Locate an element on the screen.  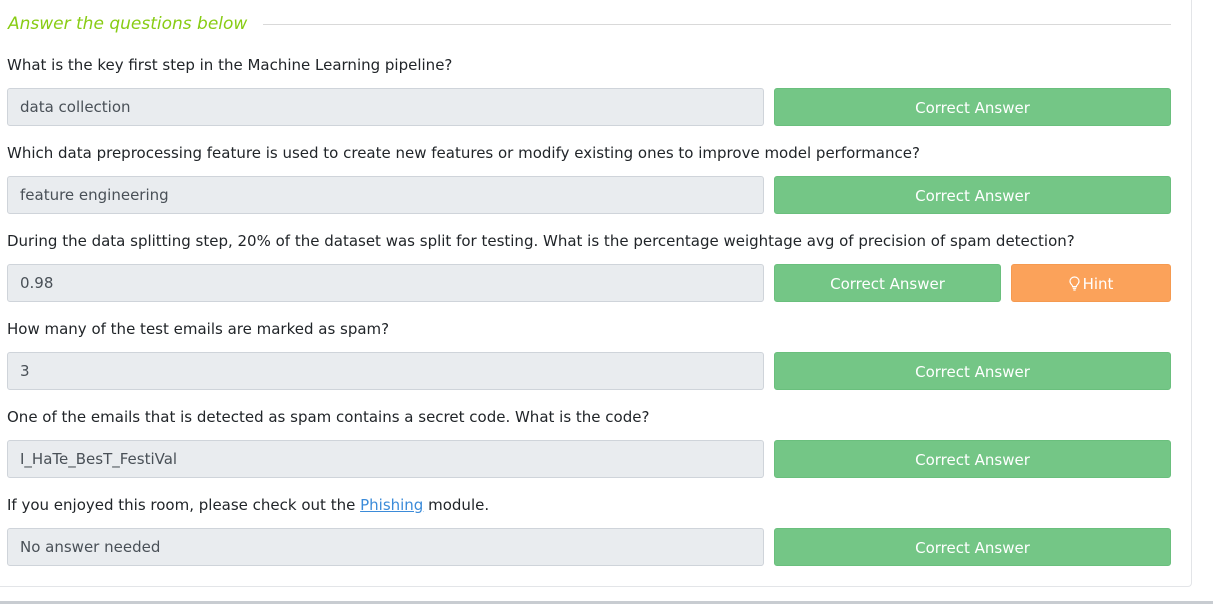
question-3-answer-field: 0.98 is located at coordinates (385, 283).